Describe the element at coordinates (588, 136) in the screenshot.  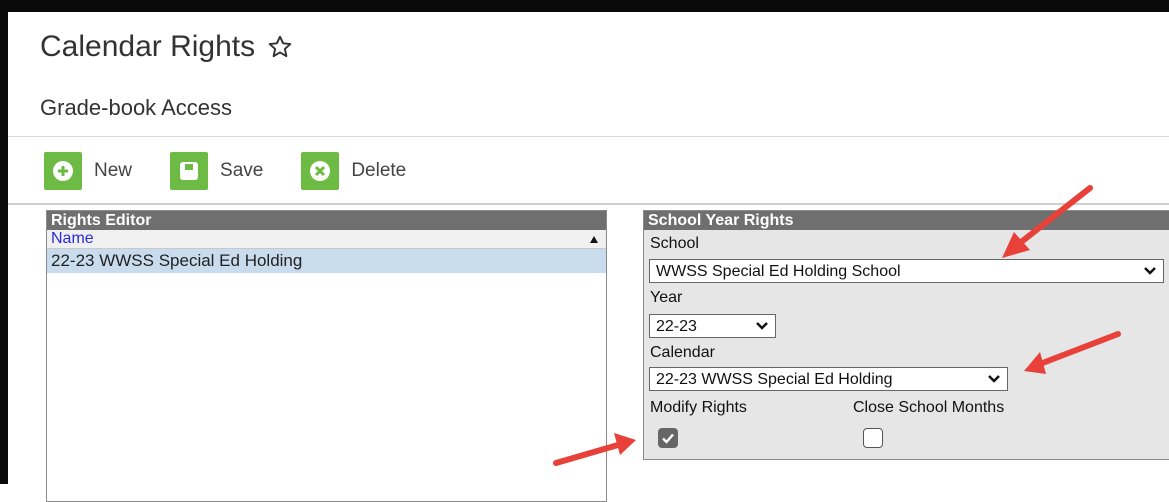
I see `title-divider` at that location.